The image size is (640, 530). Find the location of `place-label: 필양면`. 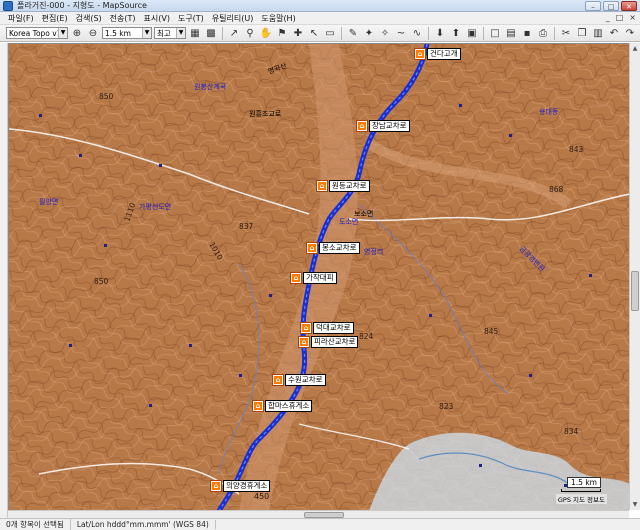

place-label: 필양면 is located at coordinates (48, 201).